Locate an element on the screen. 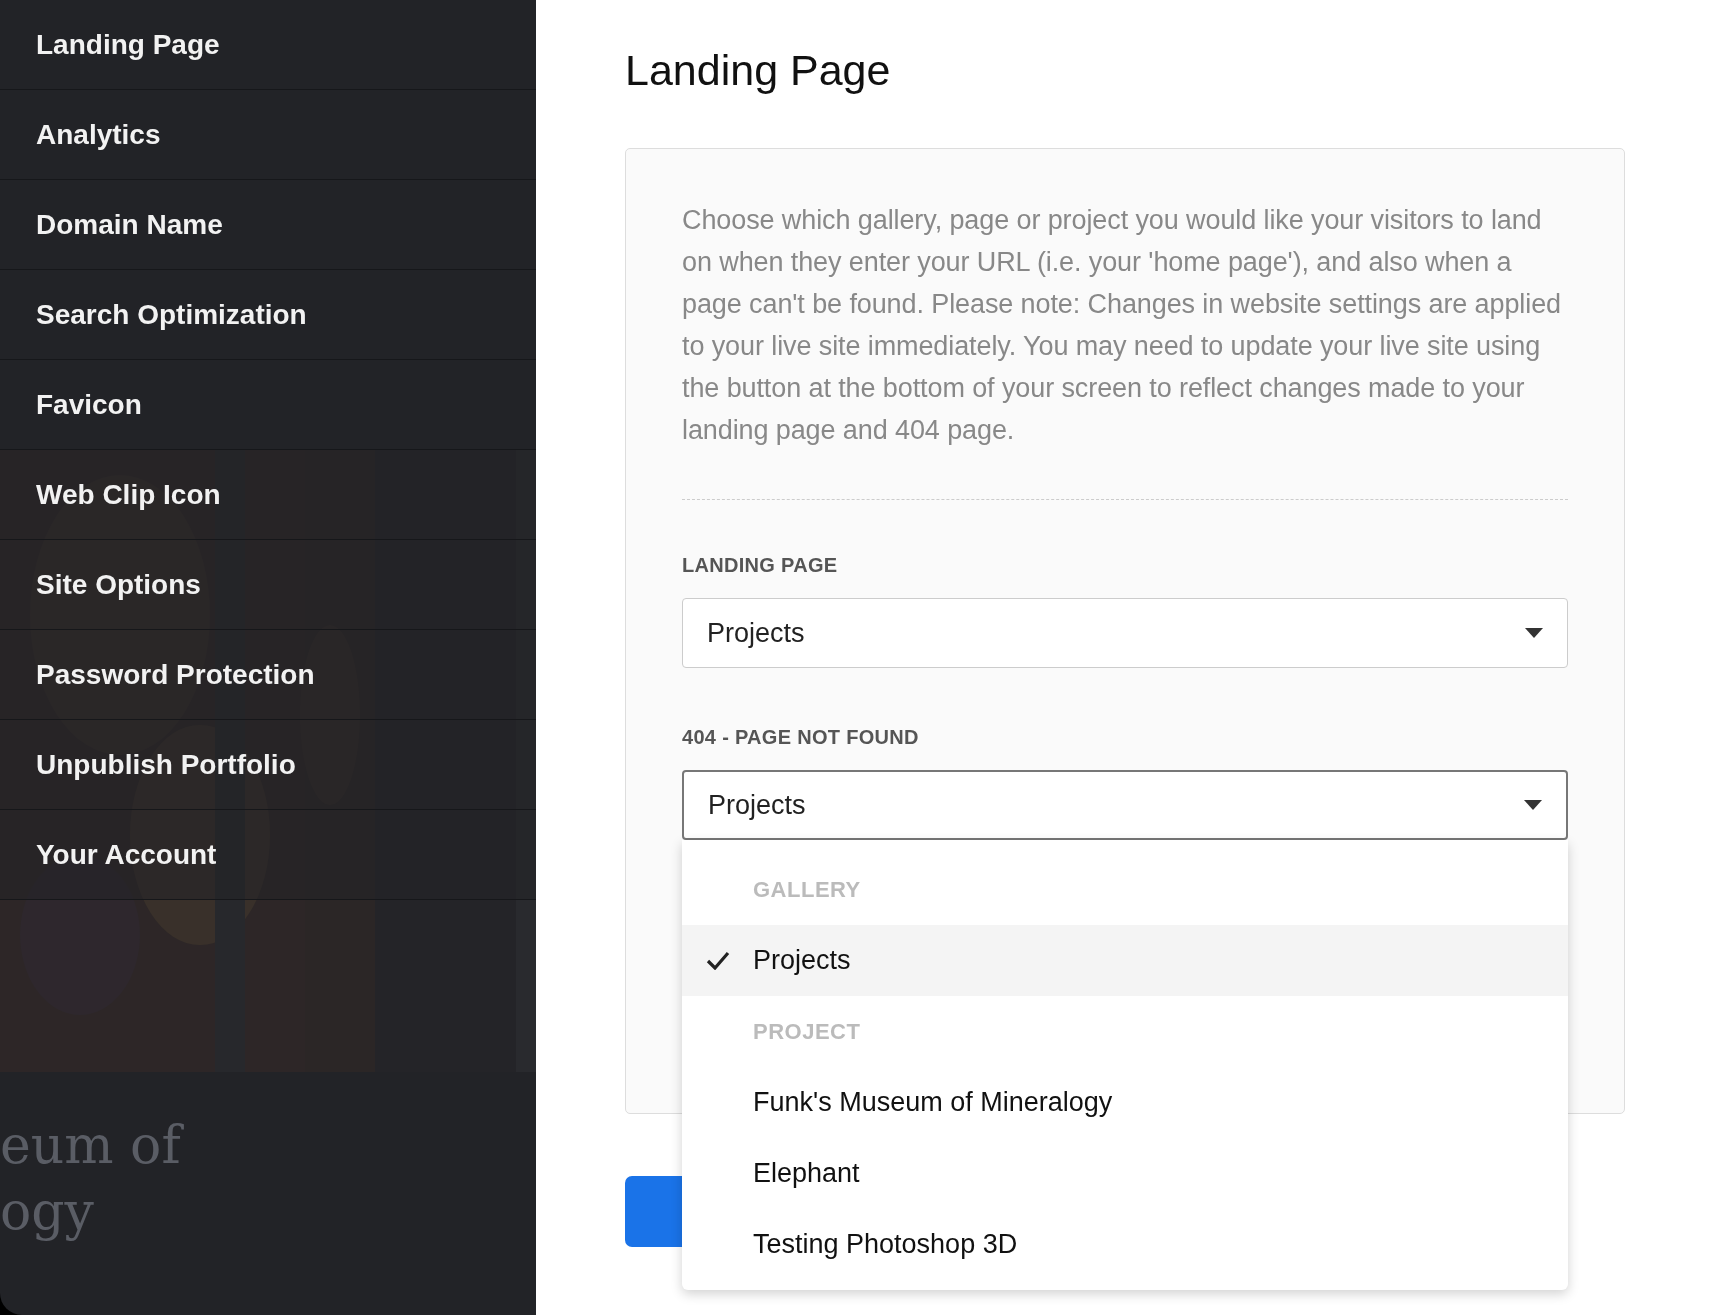 Image resolution: width=1712 pixels, height=1315 pixels. check-icon is located at coordinates (718, 960).